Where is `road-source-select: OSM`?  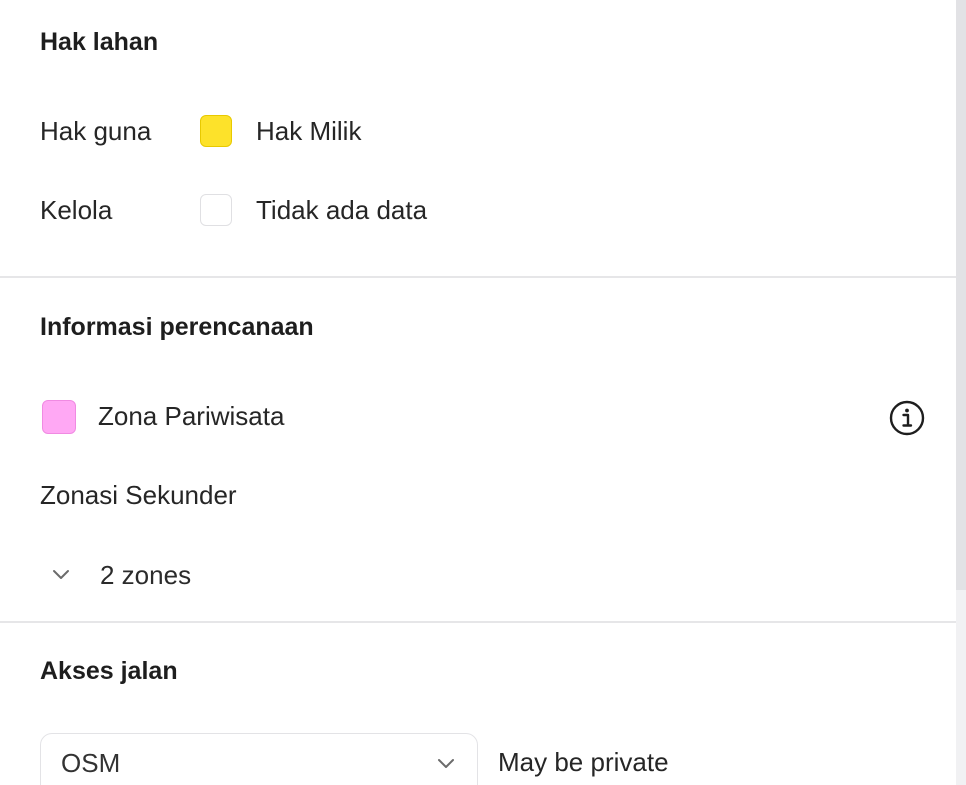 road-source-select: OSM is located at coordinates (259, 759).